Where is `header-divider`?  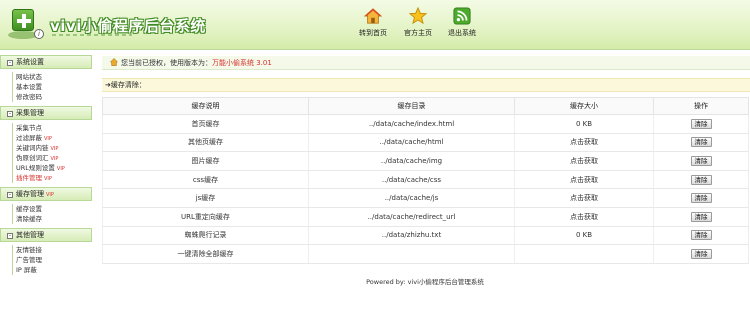 header-divider is located at coordinates (375, 49).